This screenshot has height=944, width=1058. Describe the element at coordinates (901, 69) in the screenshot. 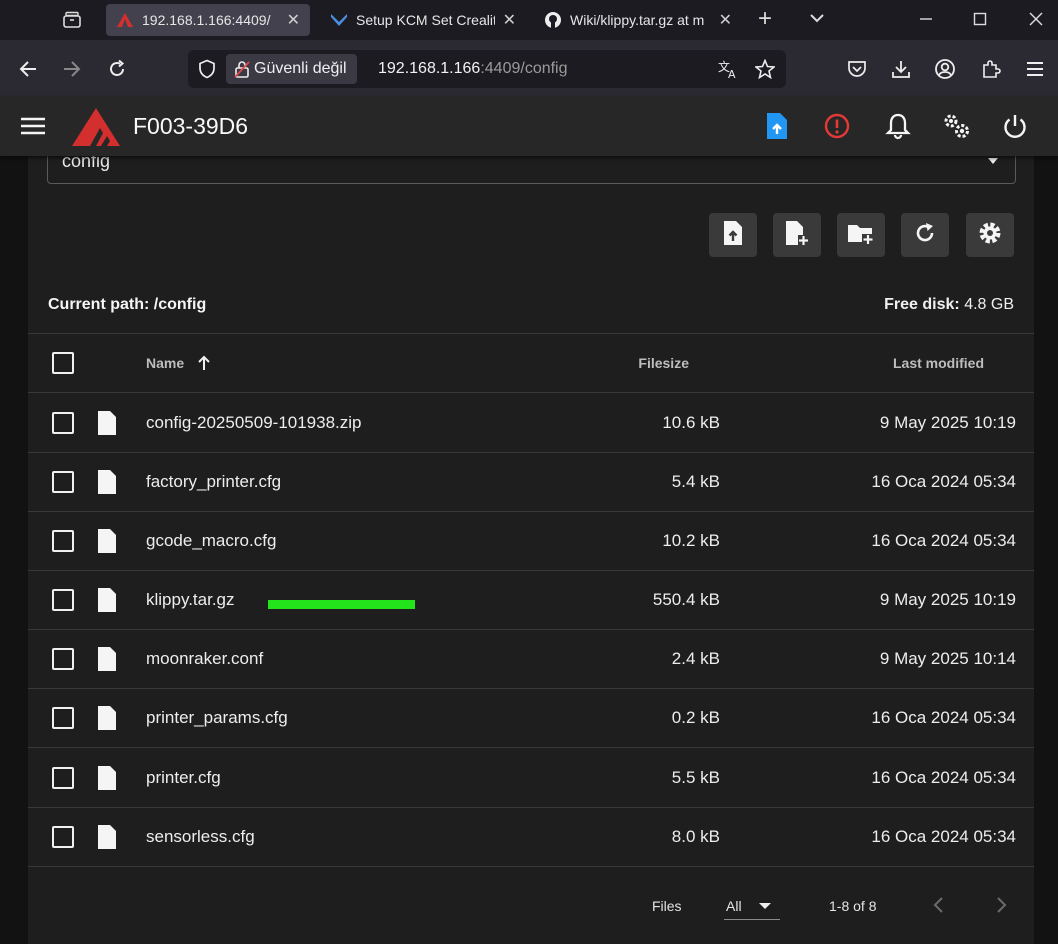

I see `downloads-icon` at that location.